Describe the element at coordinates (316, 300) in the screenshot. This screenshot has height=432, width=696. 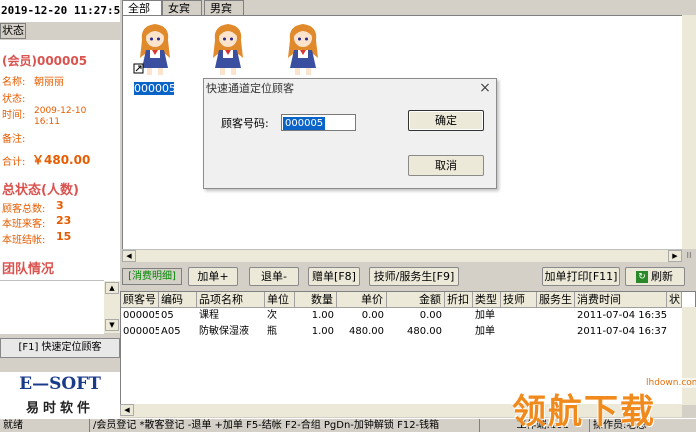
I see `col-header: 数量` at that location.